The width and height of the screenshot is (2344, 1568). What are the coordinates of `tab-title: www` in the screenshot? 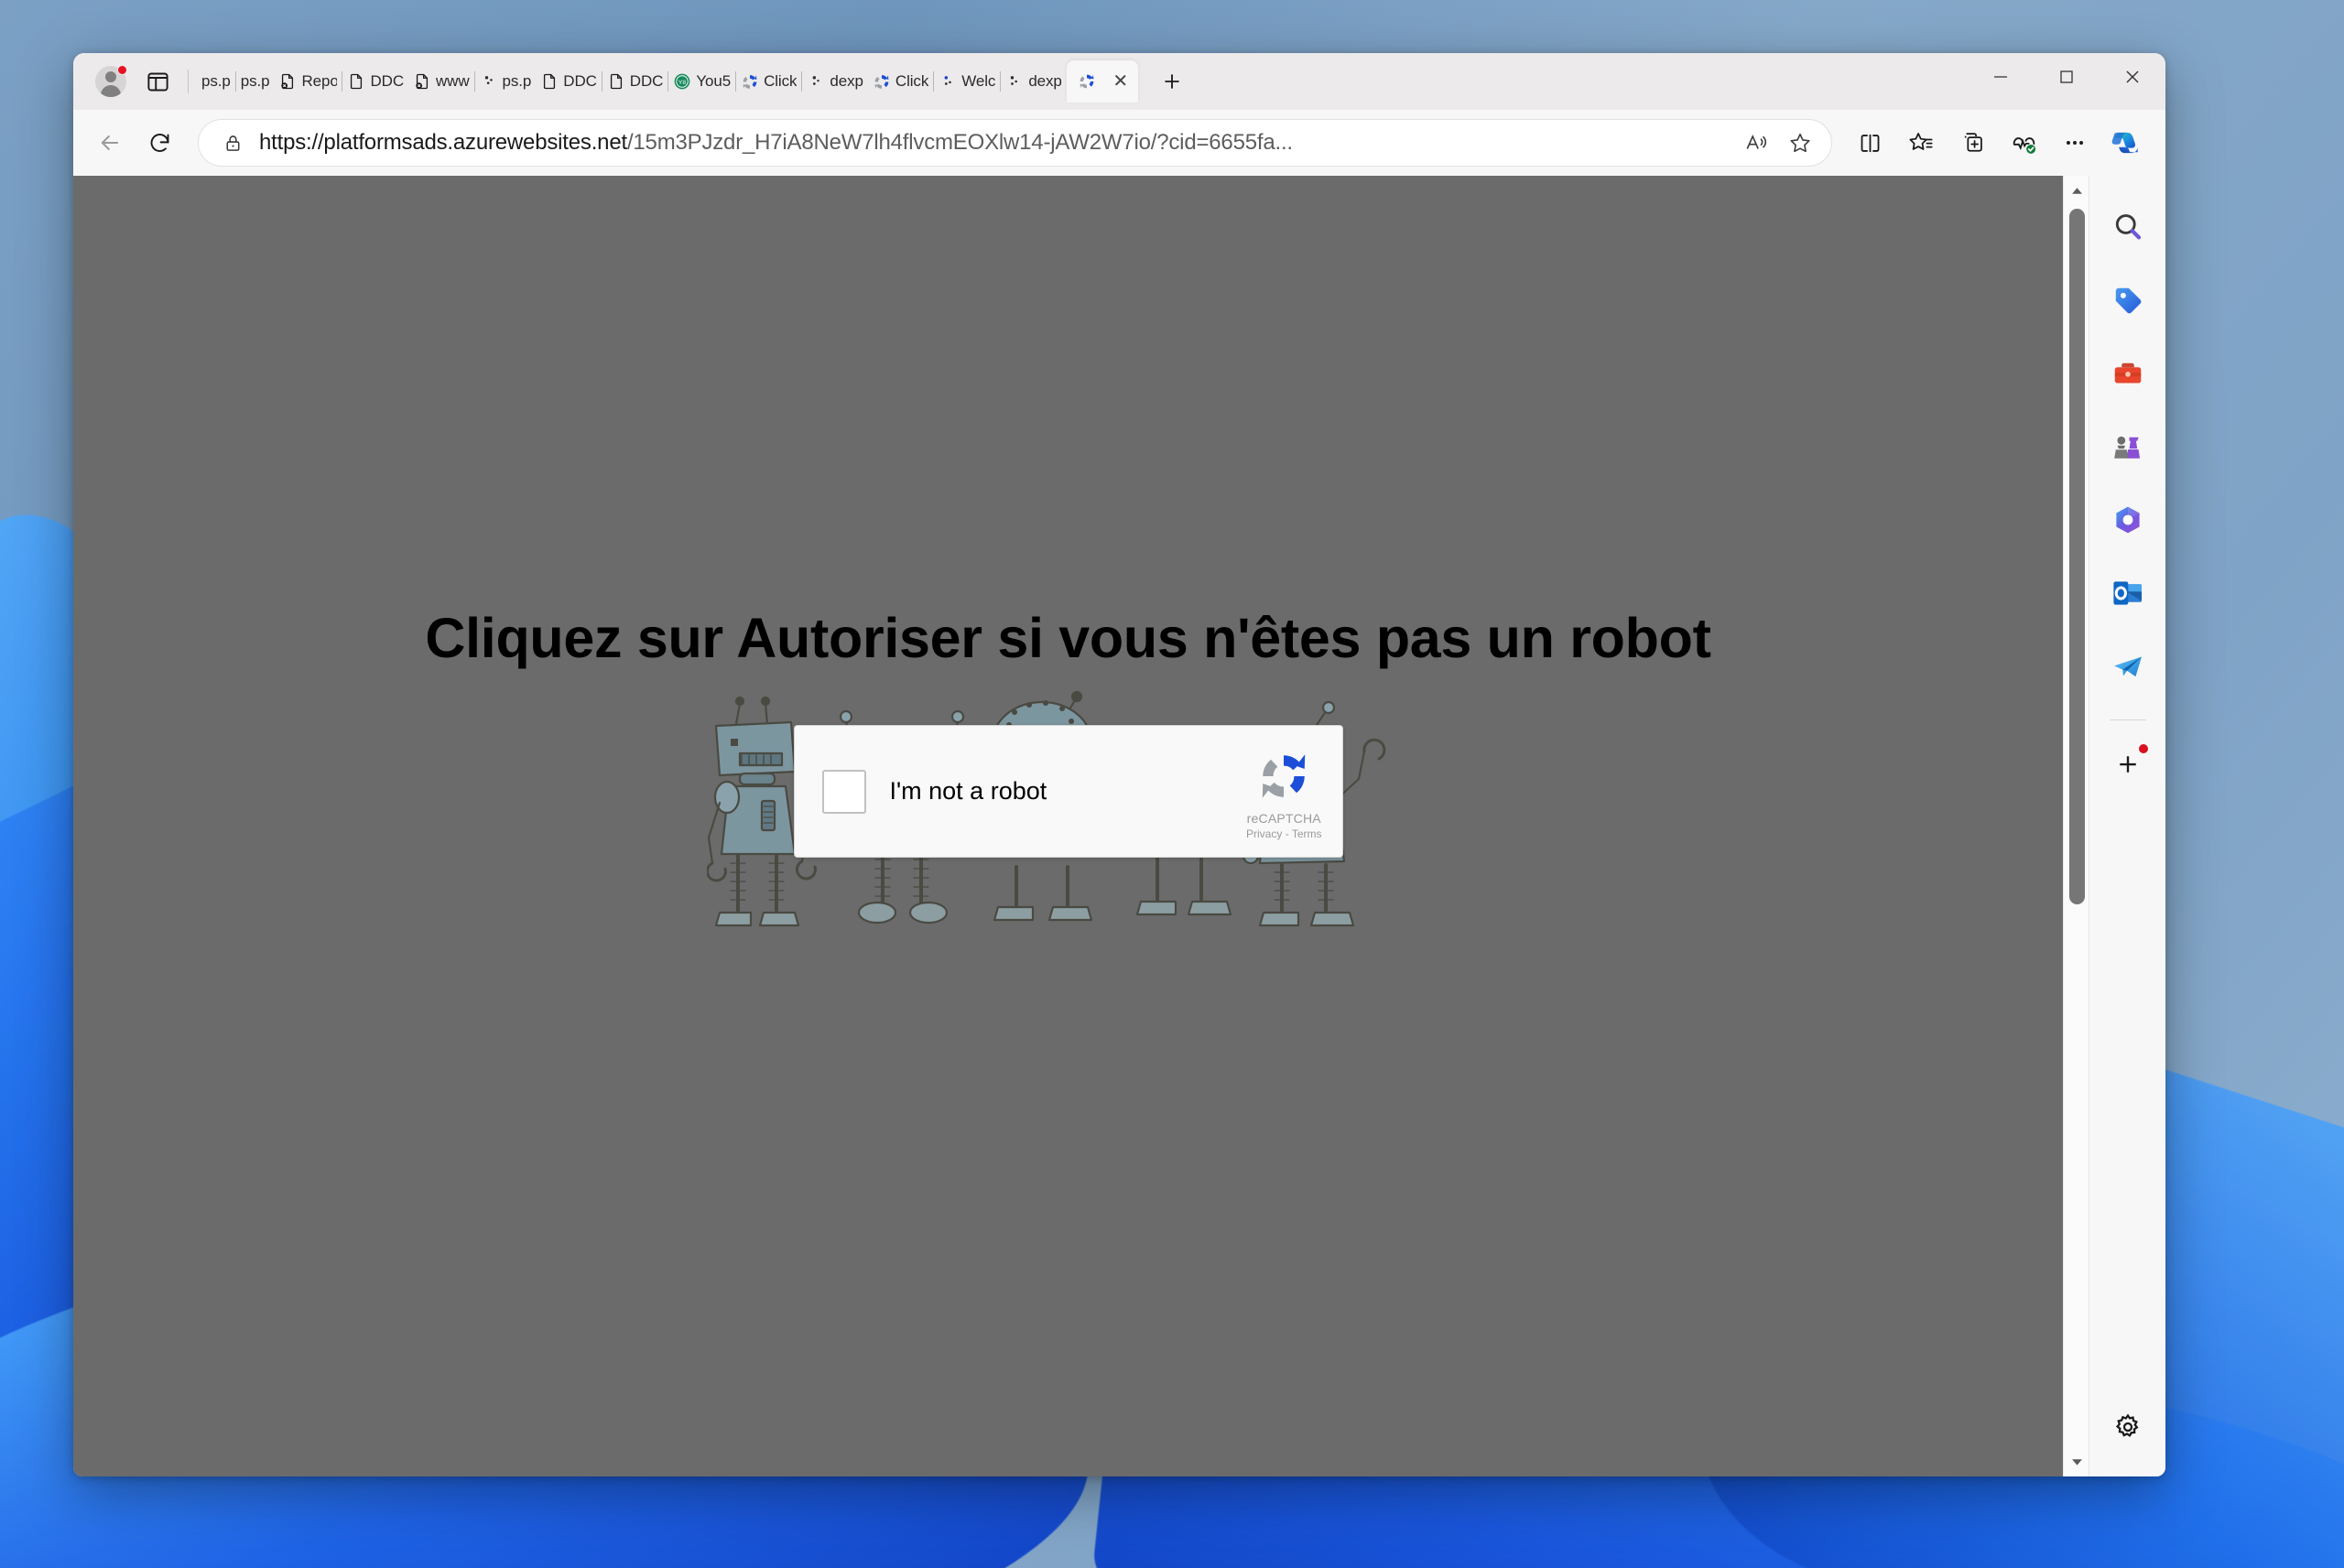 It's located at (453, 81).